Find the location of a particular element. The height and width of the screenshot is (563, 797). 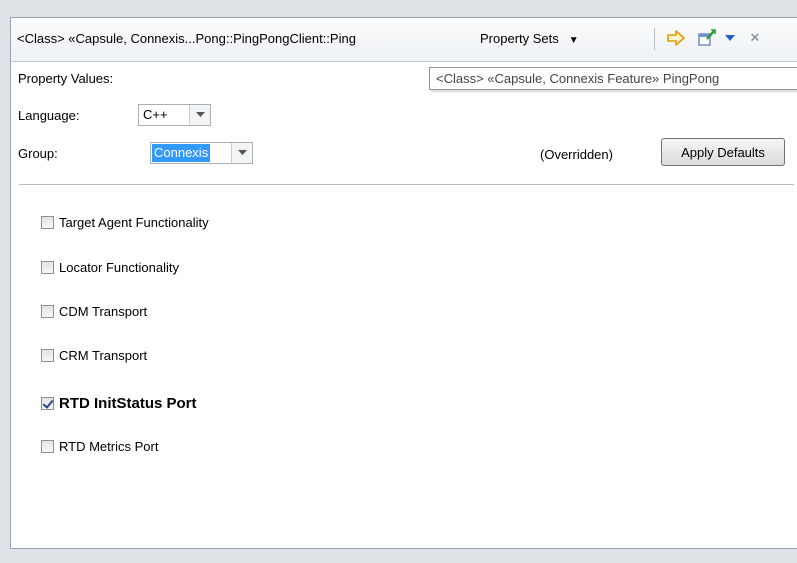

checkbox-label: Locator Functionality is located at coordinates (119, 267).